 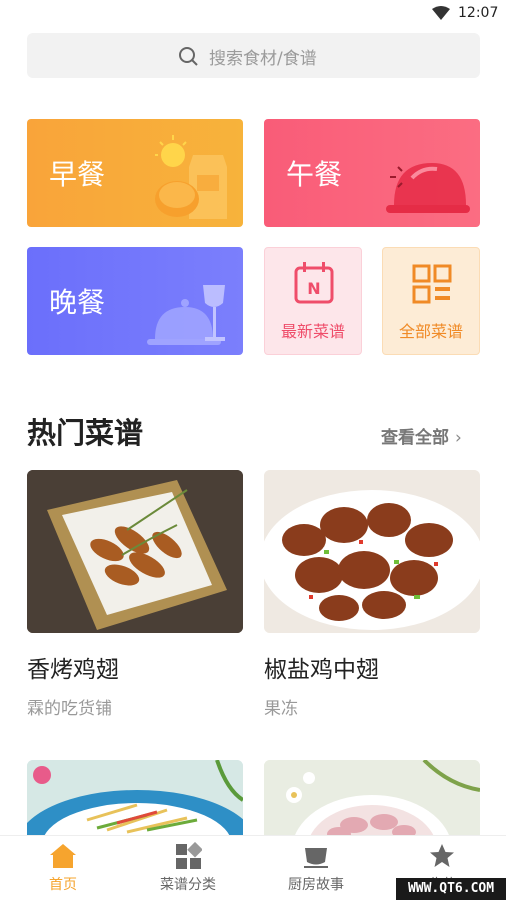 I want to click on lunch-card: 午餐, so click(x=372, y=173).